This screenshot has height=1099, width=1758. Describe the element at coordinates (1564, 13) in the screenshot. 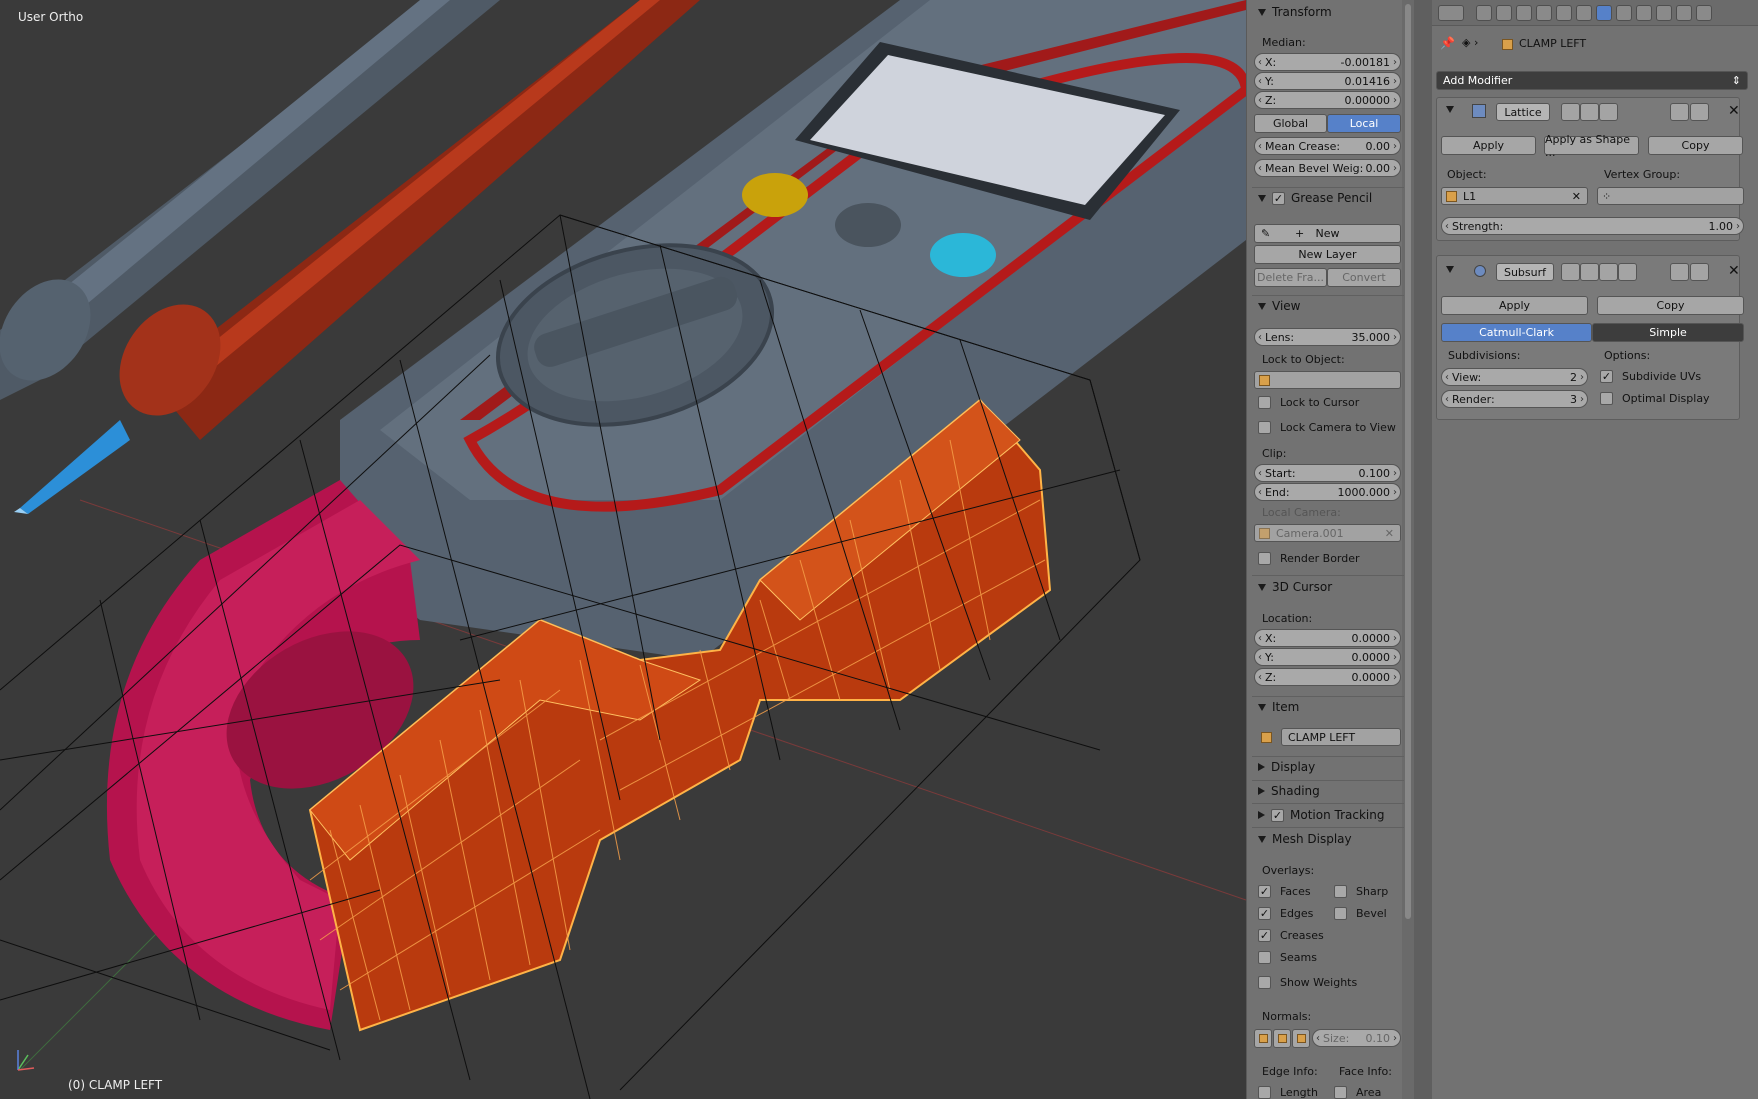

I see `object-tab-icon` at that location.